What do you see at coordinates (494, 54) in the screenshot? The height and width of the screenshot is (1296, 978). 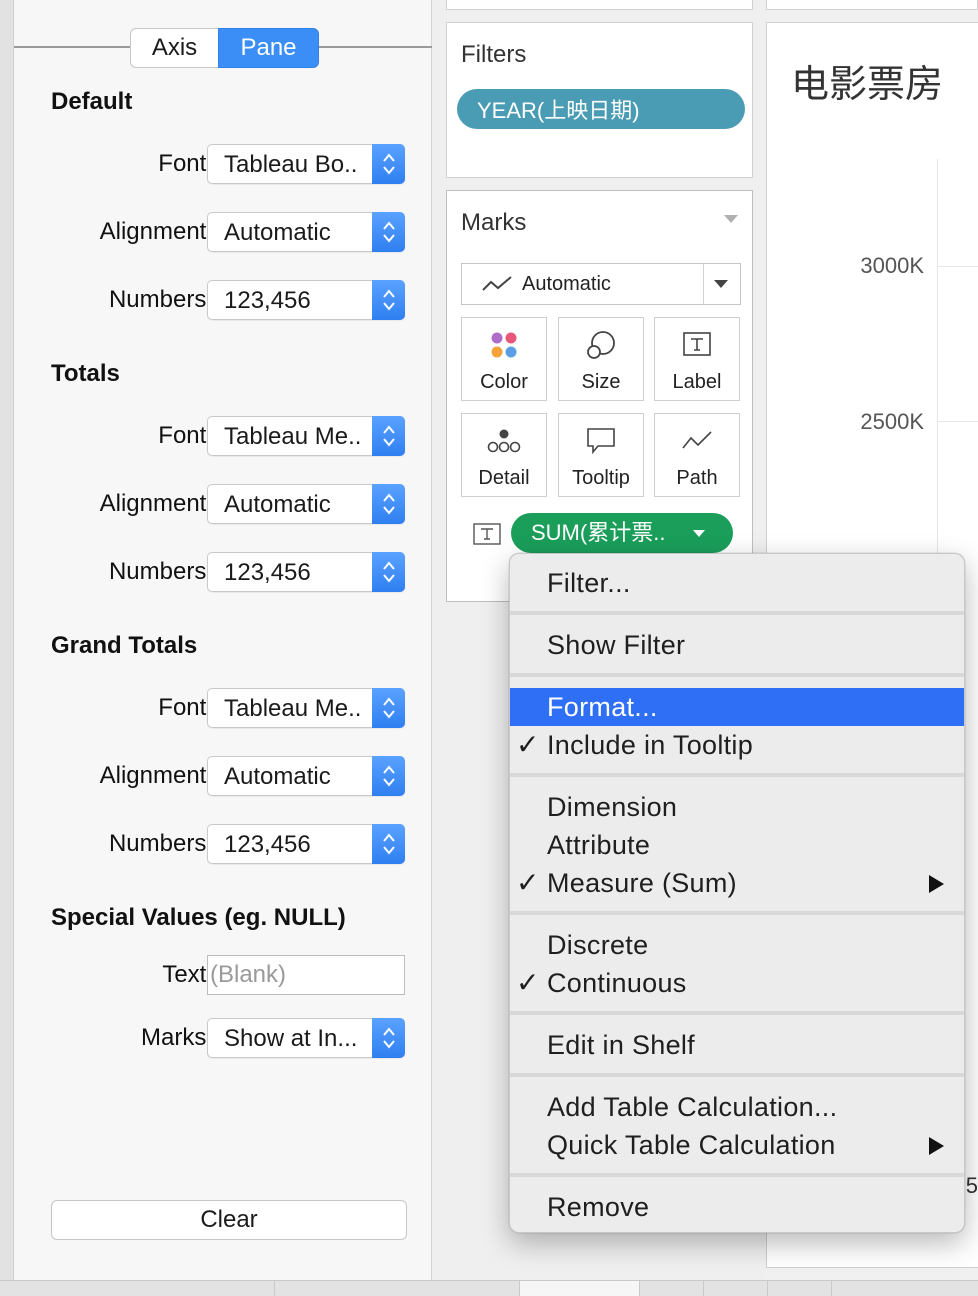 I see `filters-card-title: Filters` at bounding box center [494, 54].